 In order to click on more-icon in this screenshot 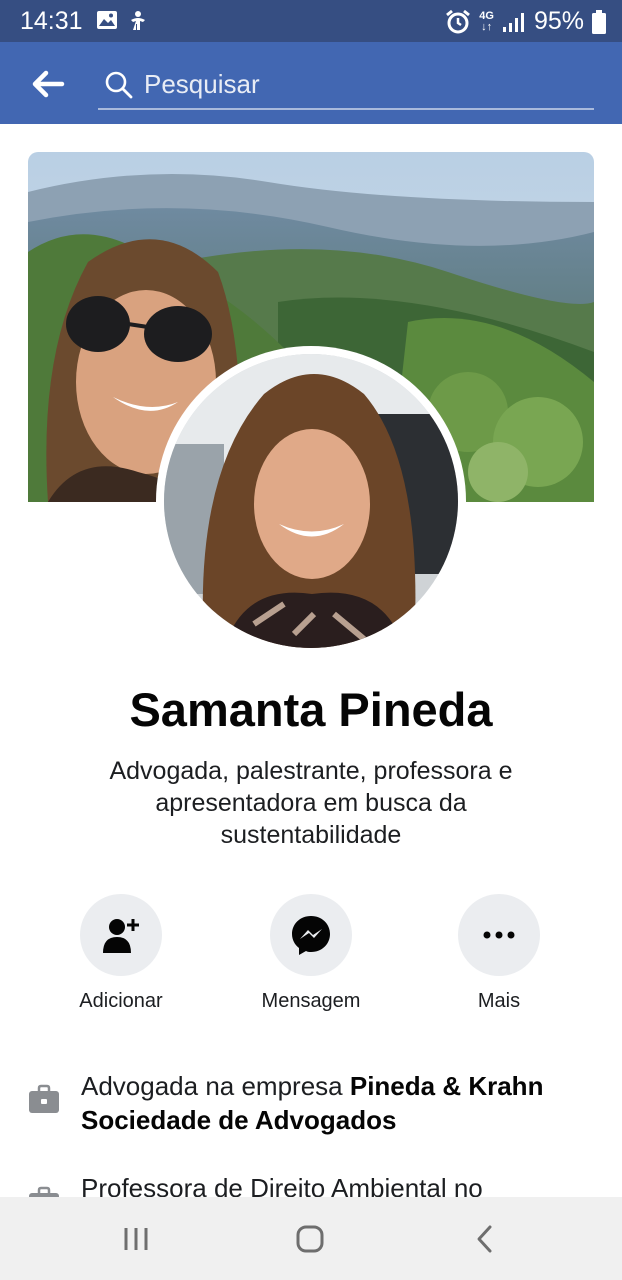, I will do `click(499, 935)`.